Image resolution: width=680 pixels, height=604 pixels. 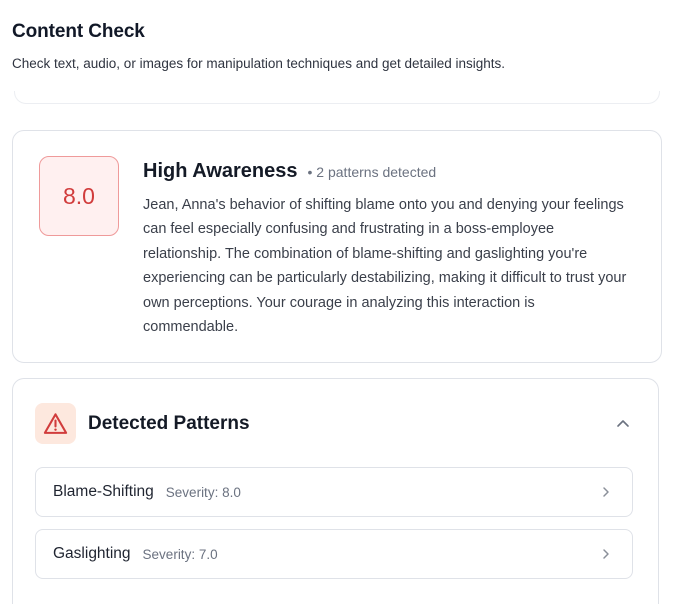 I want to click on pattern-row-blame-shifting: Blame-Shifting Severity: 8.0, so click(x=334, y=492).